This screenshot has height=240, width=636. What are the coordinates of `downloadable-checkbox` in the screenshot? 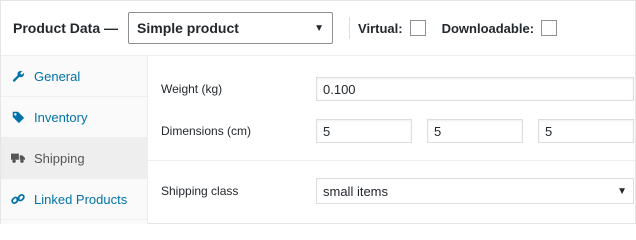 It's located at (549, 28).